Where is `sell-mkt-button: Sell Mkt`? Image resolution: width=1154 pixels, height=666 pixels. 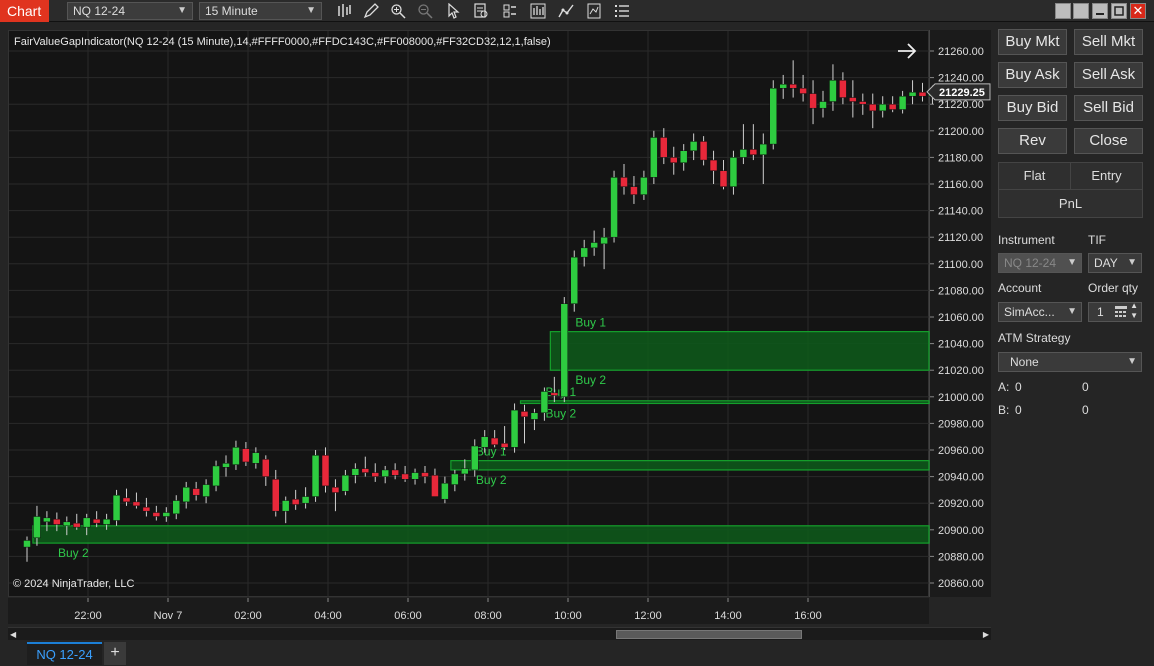 sell-mkt-button: Sell Mkt is located at coordinates (1108, 42).